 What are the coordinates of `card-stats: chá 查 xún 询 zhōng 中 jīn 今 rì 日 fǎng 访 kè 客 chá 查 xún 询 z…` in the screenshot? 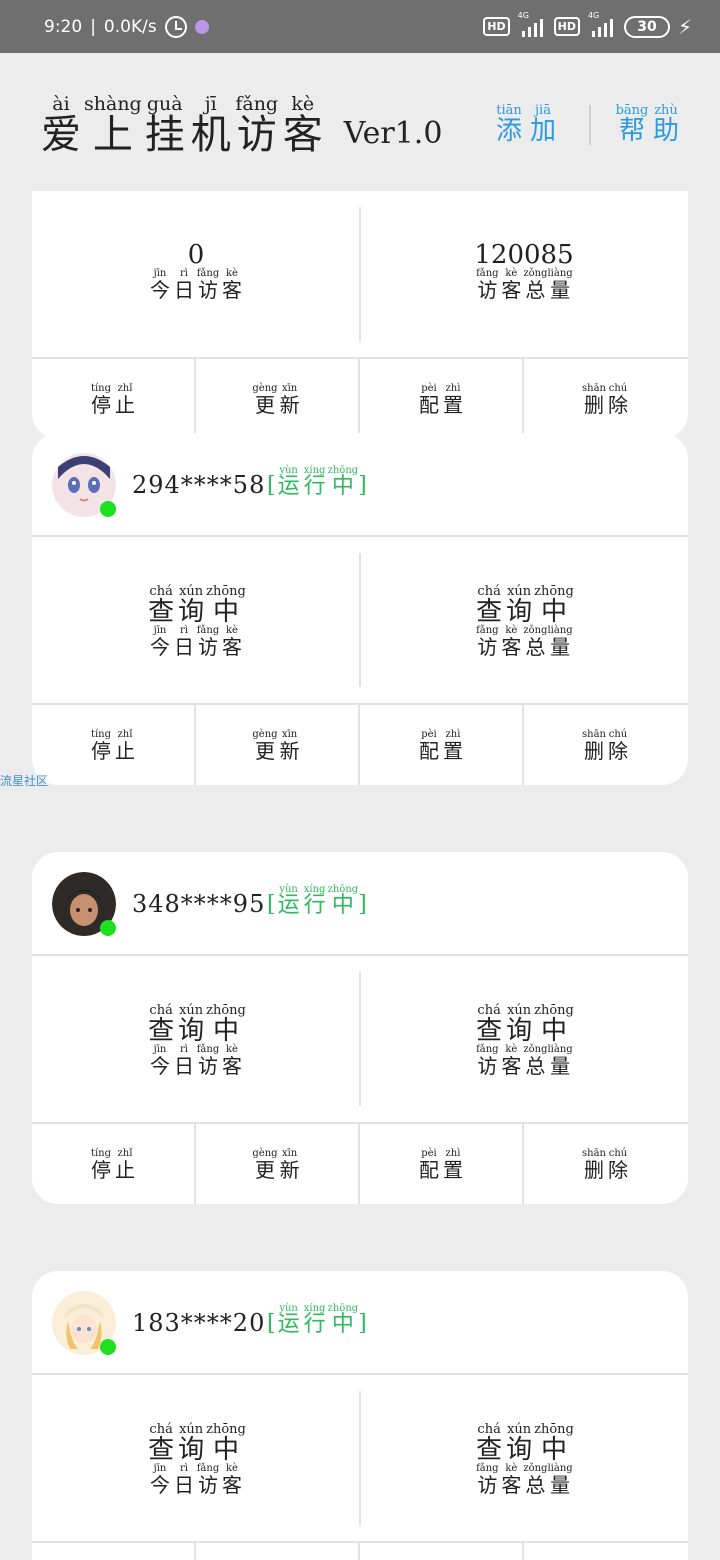 It's located at (360, 621).